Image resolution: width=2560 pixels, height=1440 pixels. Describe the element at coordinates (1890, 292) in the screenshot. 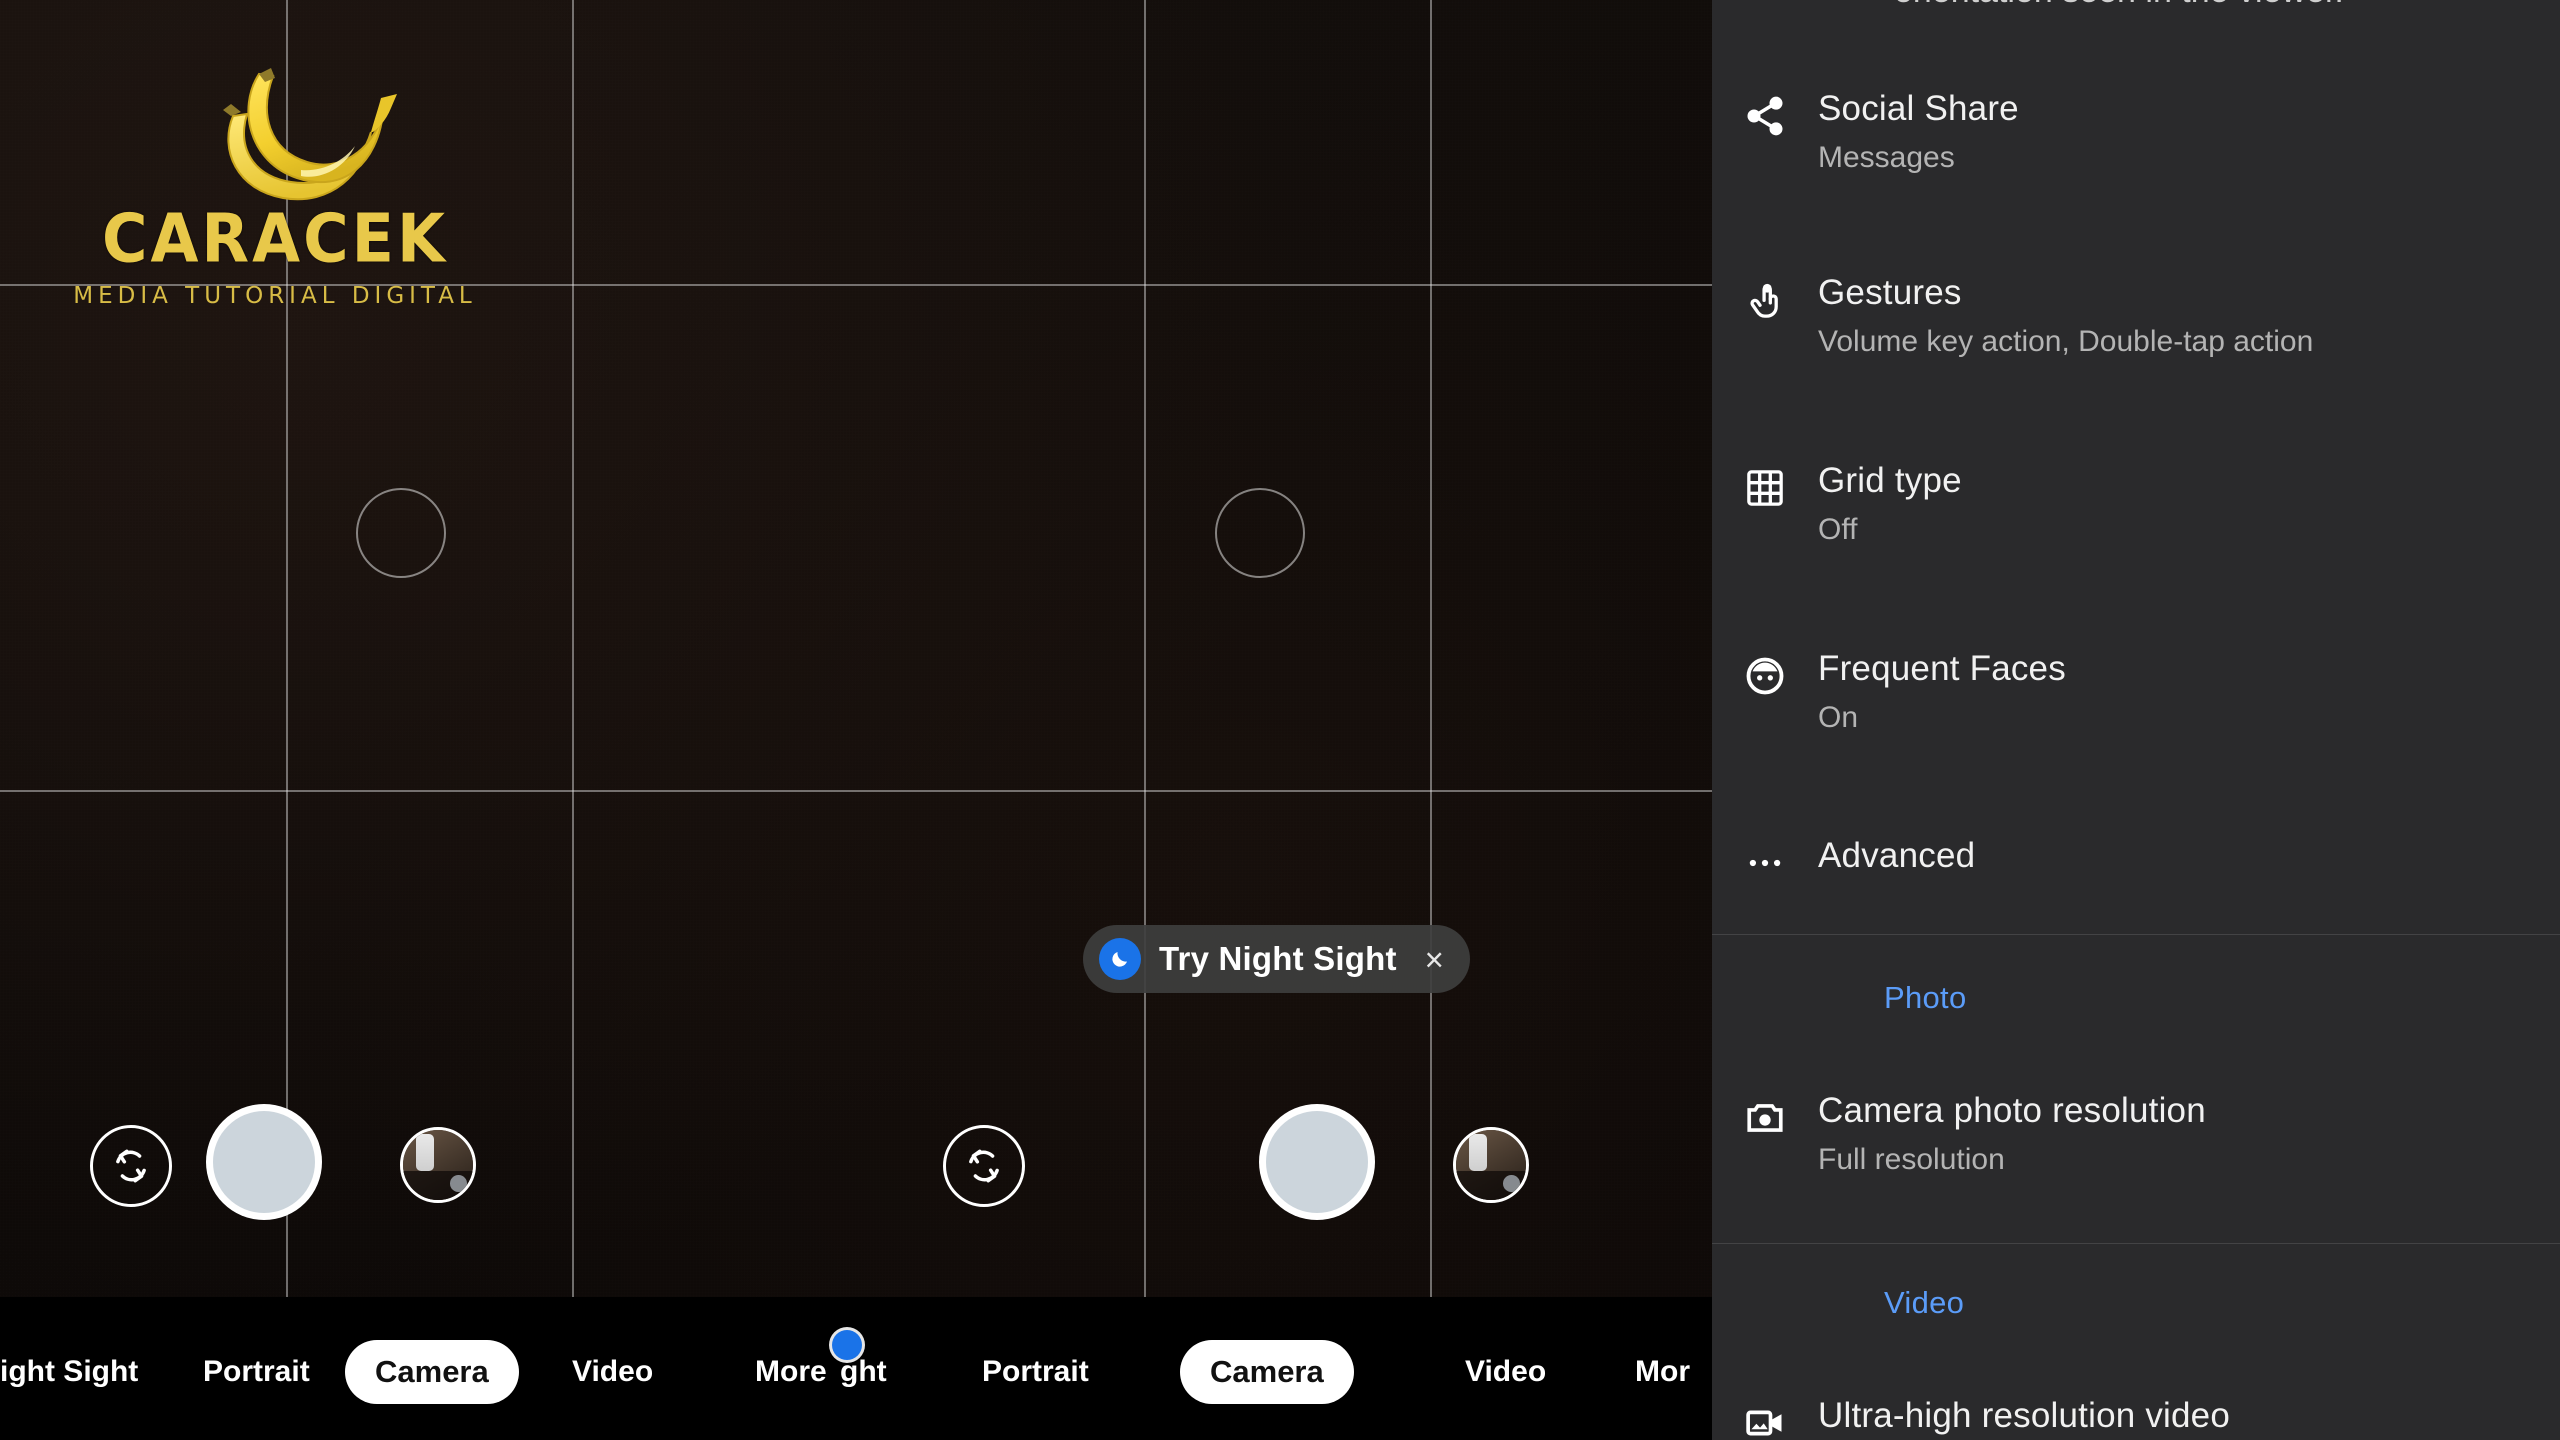

I see `setting-title: Gestures` at that location.